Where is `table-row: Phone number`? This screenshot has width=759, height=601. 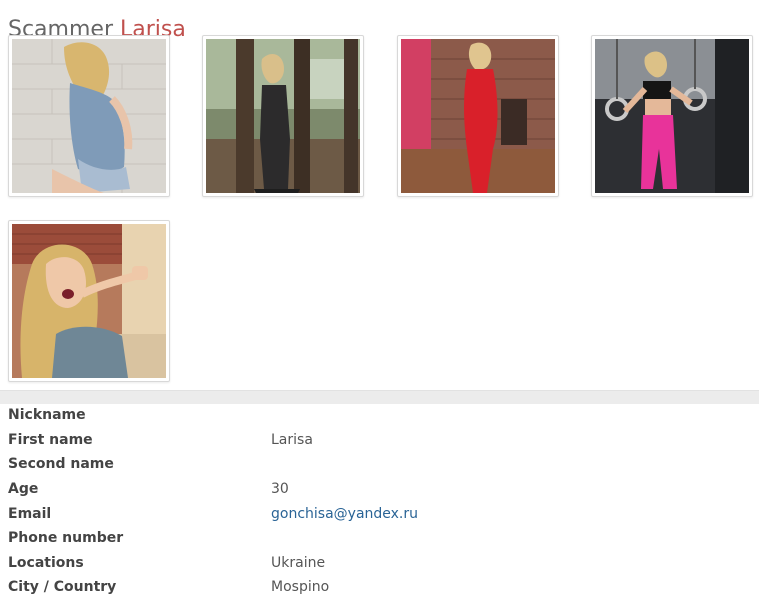 table-row: Phone number is located at coordinates (379, 538).